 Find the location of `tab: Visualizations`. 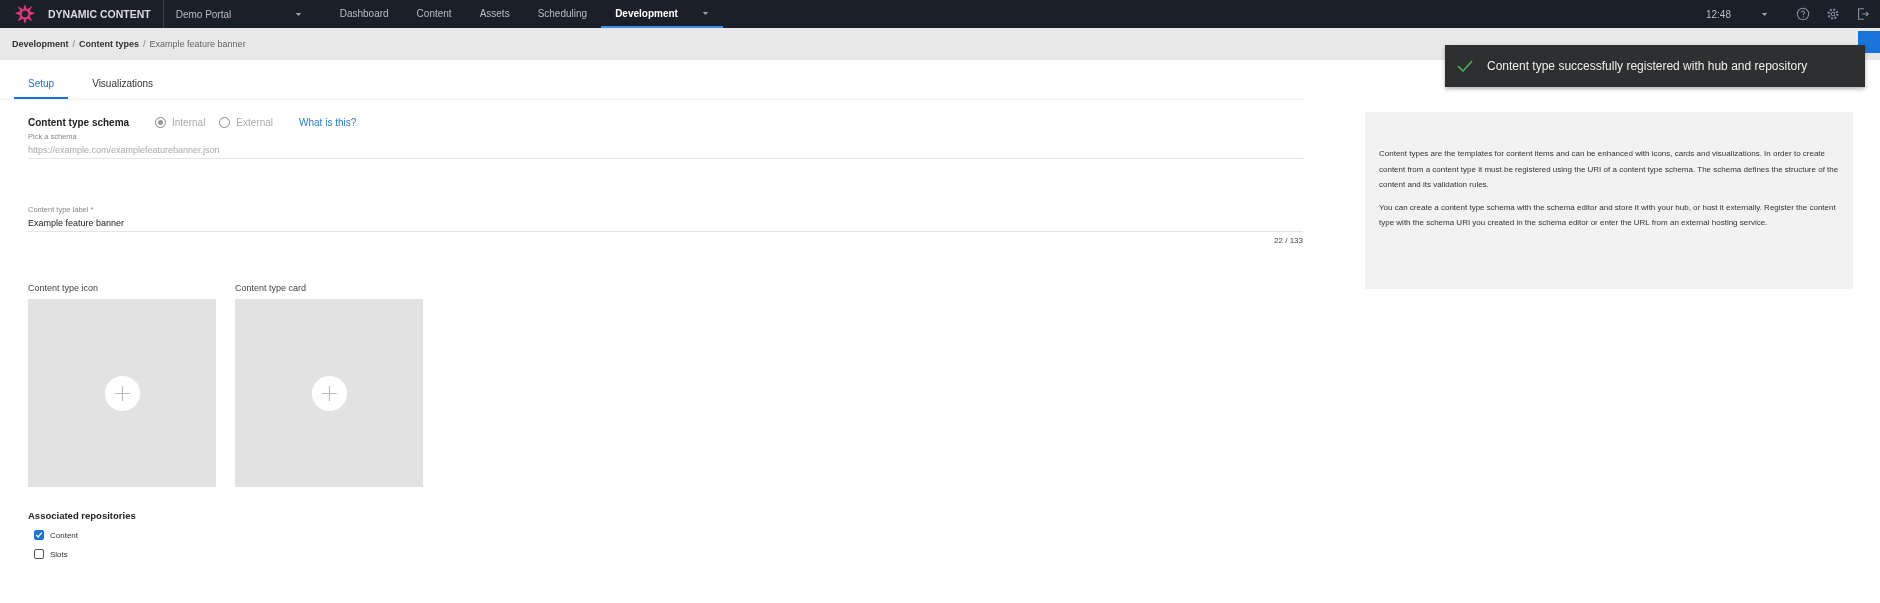

tab: Visualizations is located at coordinates (123, 88).